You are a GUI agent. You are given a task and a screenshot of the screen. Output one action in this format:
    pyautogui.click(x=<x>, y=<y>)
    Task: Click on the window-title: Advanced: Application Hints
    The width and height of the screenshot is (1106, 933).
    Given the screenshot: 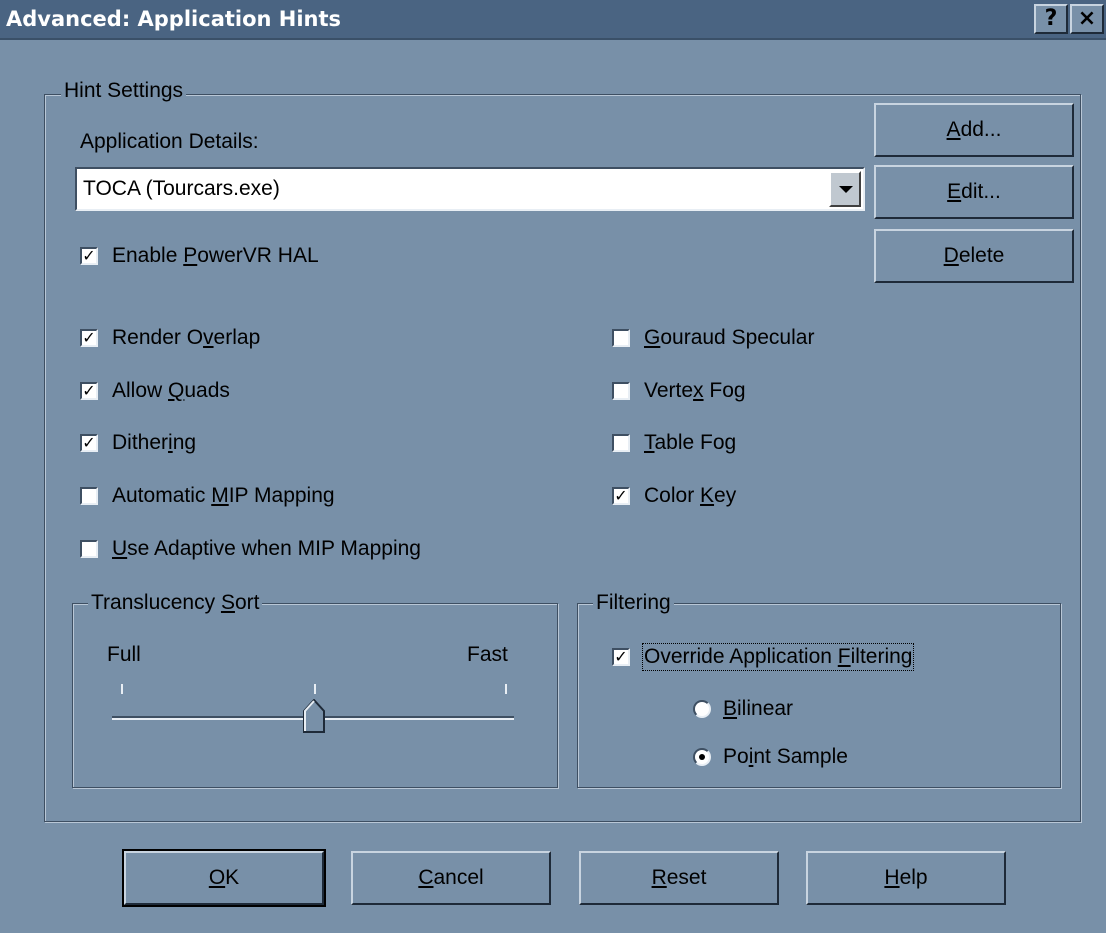 What is the action you would take?
    pyautogui.click(x=174, y=19)
    